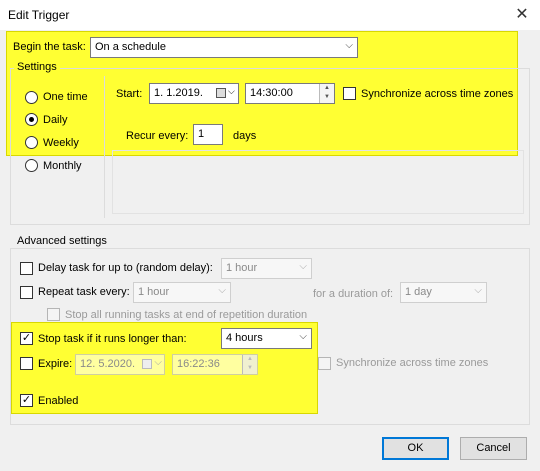  What do you see at coordinates (178, 93) in the screenshot?
I see `start-date-value: 1. 1.2019.` at bounding box center [178, 93].